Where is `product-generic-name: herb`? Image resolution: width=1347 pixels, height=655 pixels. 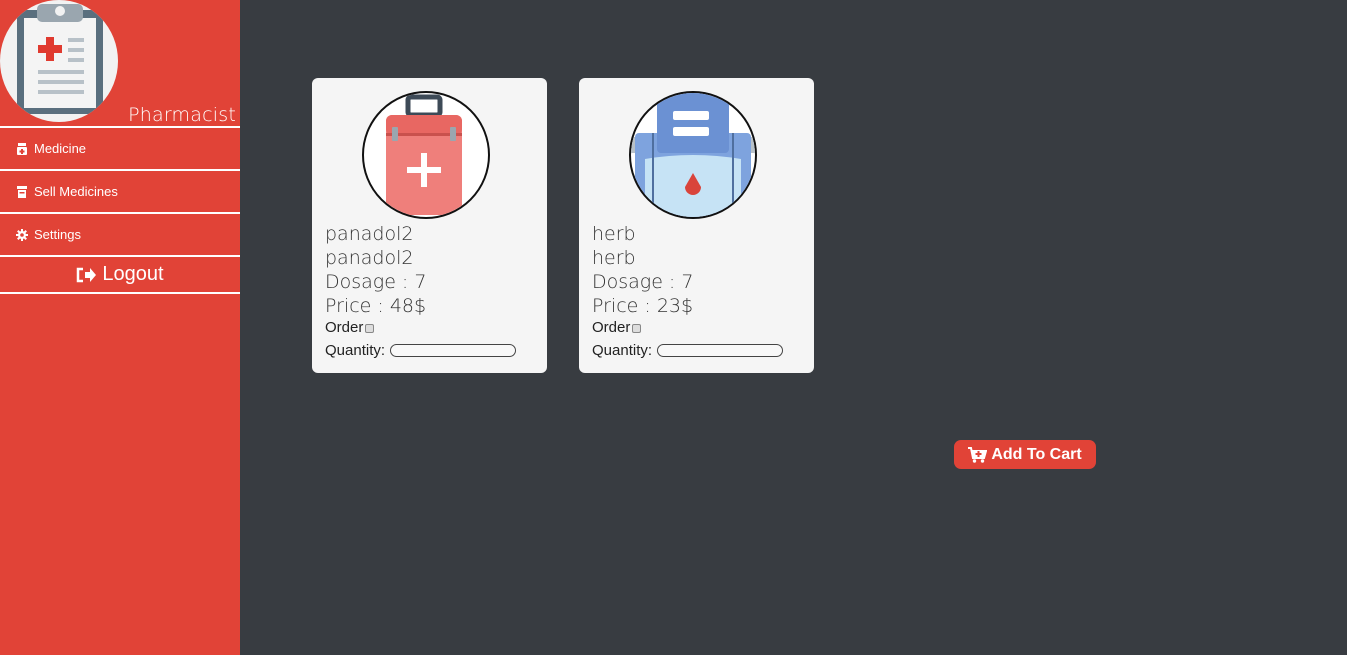 product-generic-name: herb is located at coordinates (614, 258).